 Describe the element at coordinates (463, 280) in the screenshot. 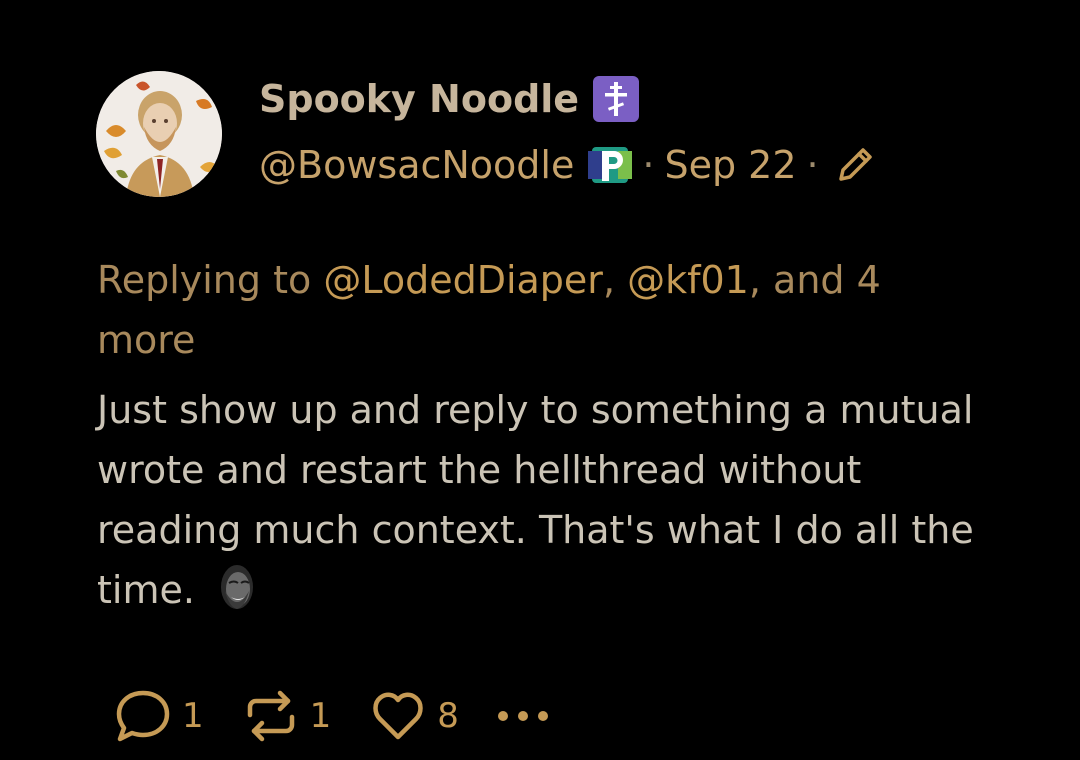

I see `mention-link: @LodedDiaper` at that location.